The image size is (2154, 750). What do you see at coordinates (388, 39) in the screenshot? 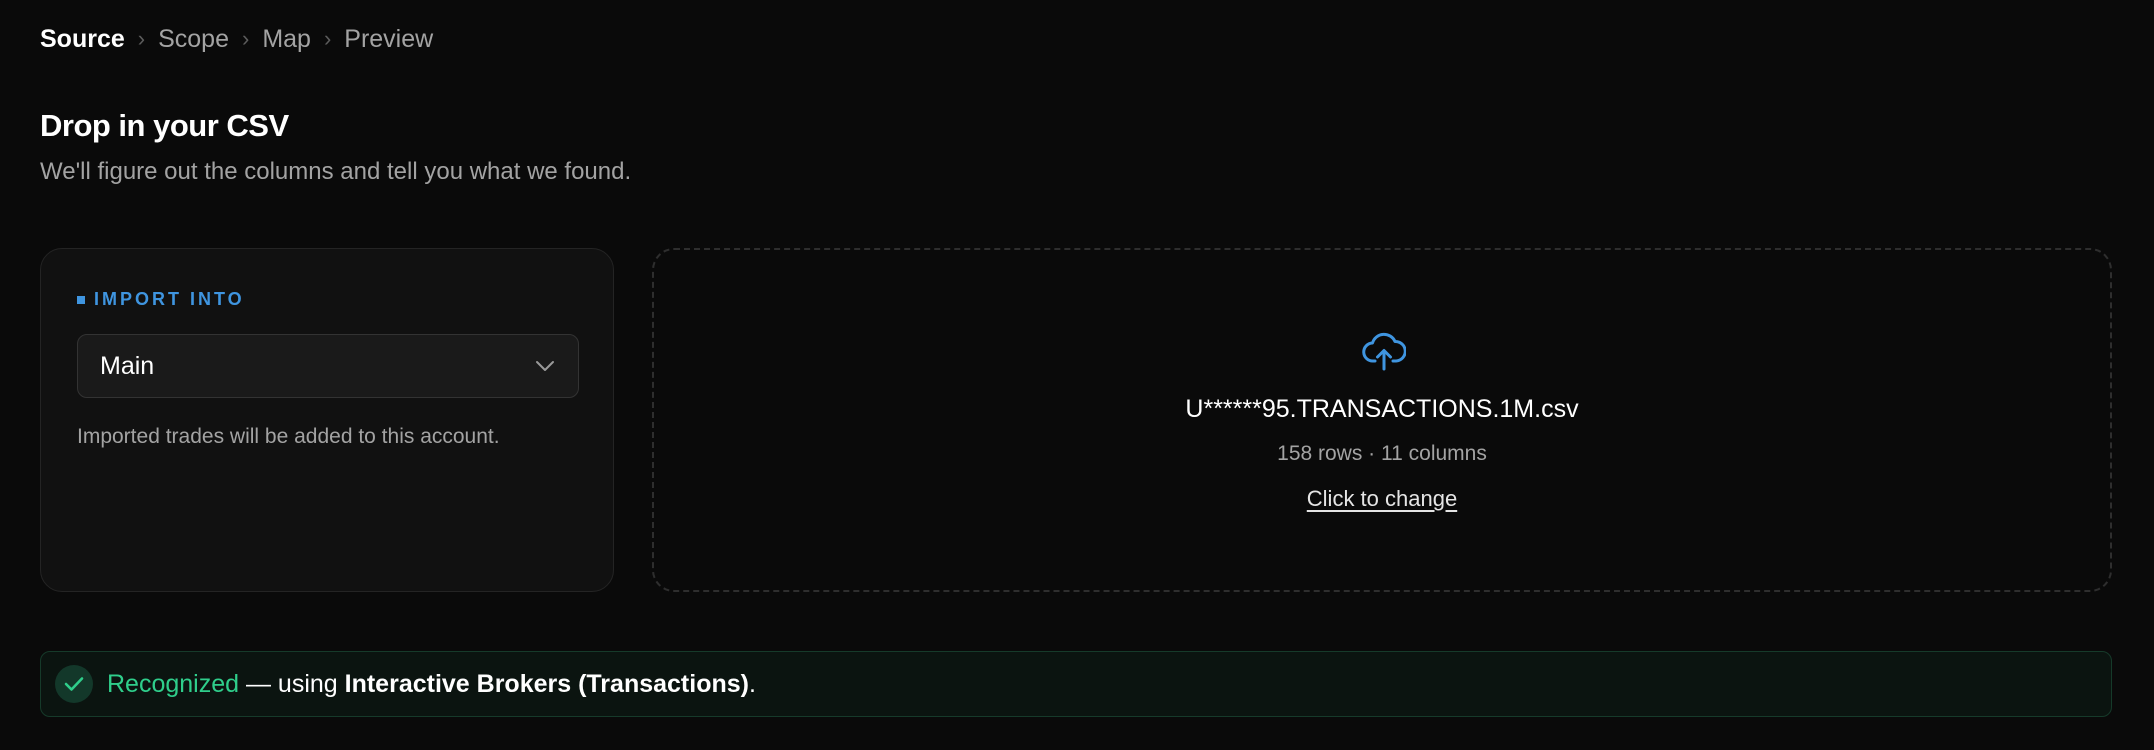
I see `breadcrumb-step-preview: Preview` at bounding box center [388, 39].